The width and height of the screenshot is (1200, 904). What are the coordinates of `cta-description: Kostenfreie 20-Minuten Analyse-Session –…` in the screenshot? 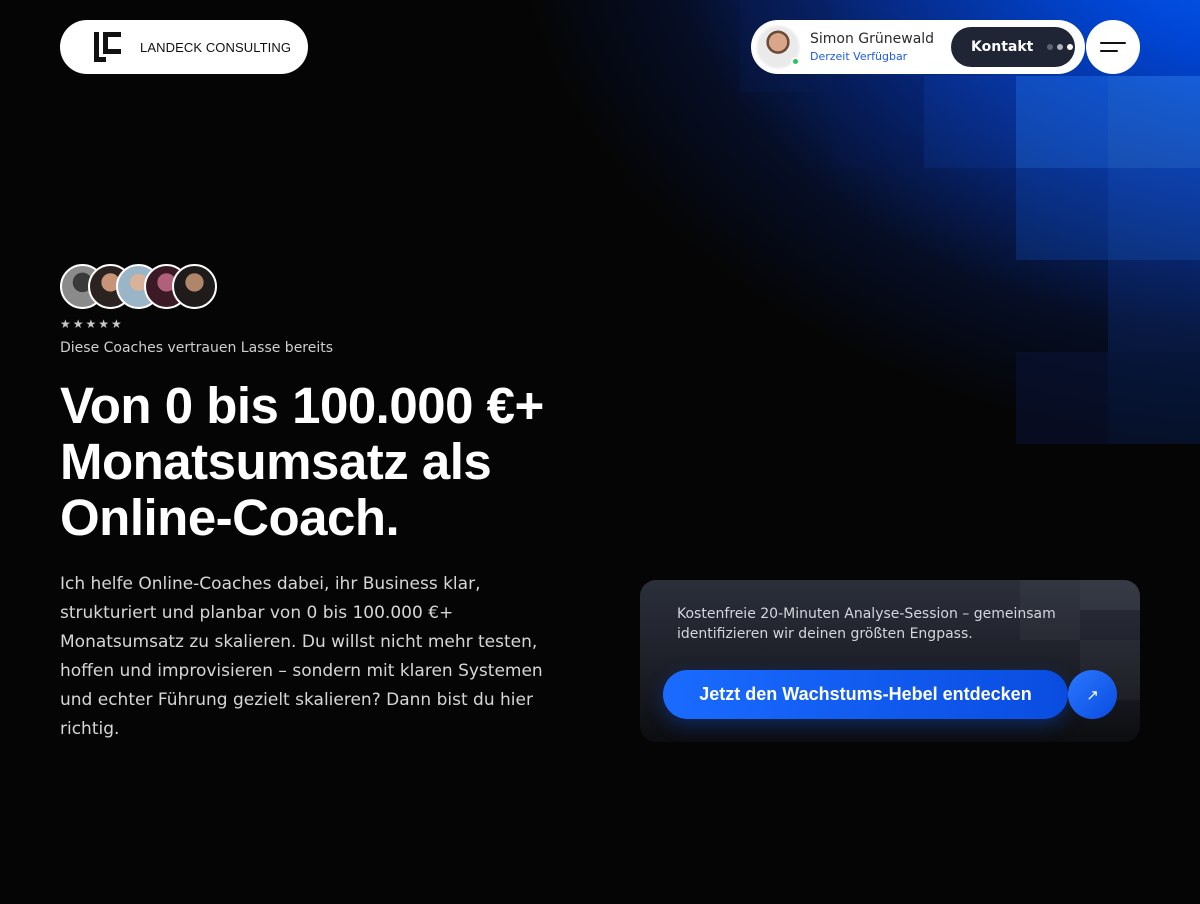 It's located at (866, 624).